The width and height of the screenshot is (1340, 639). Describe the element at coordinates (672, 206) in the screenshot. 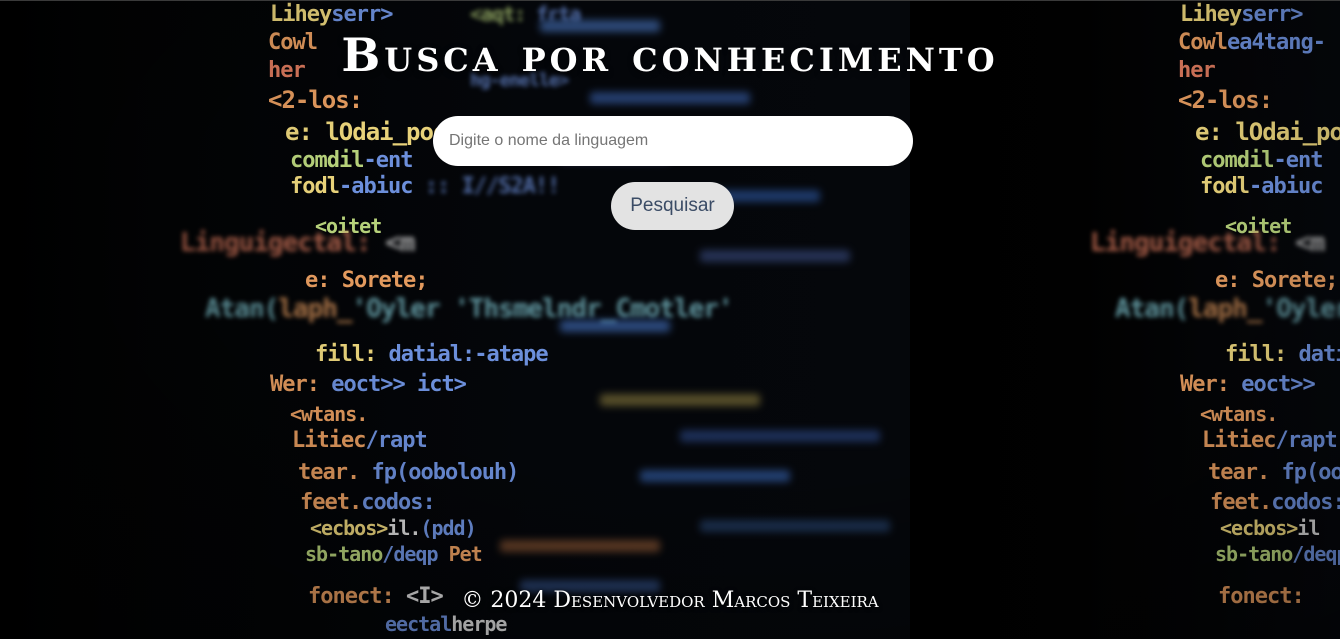

I see `search-button: Pesquisar` at that location.